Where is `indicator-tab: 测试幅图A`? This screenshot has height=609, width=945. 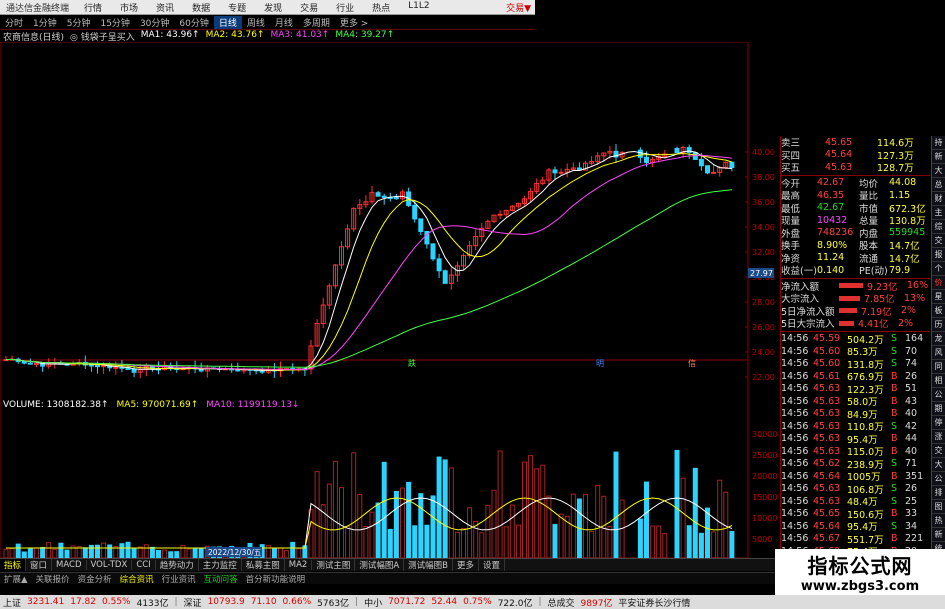
indicator-tab: 测试幅图A is located at coordinates (380, 565).